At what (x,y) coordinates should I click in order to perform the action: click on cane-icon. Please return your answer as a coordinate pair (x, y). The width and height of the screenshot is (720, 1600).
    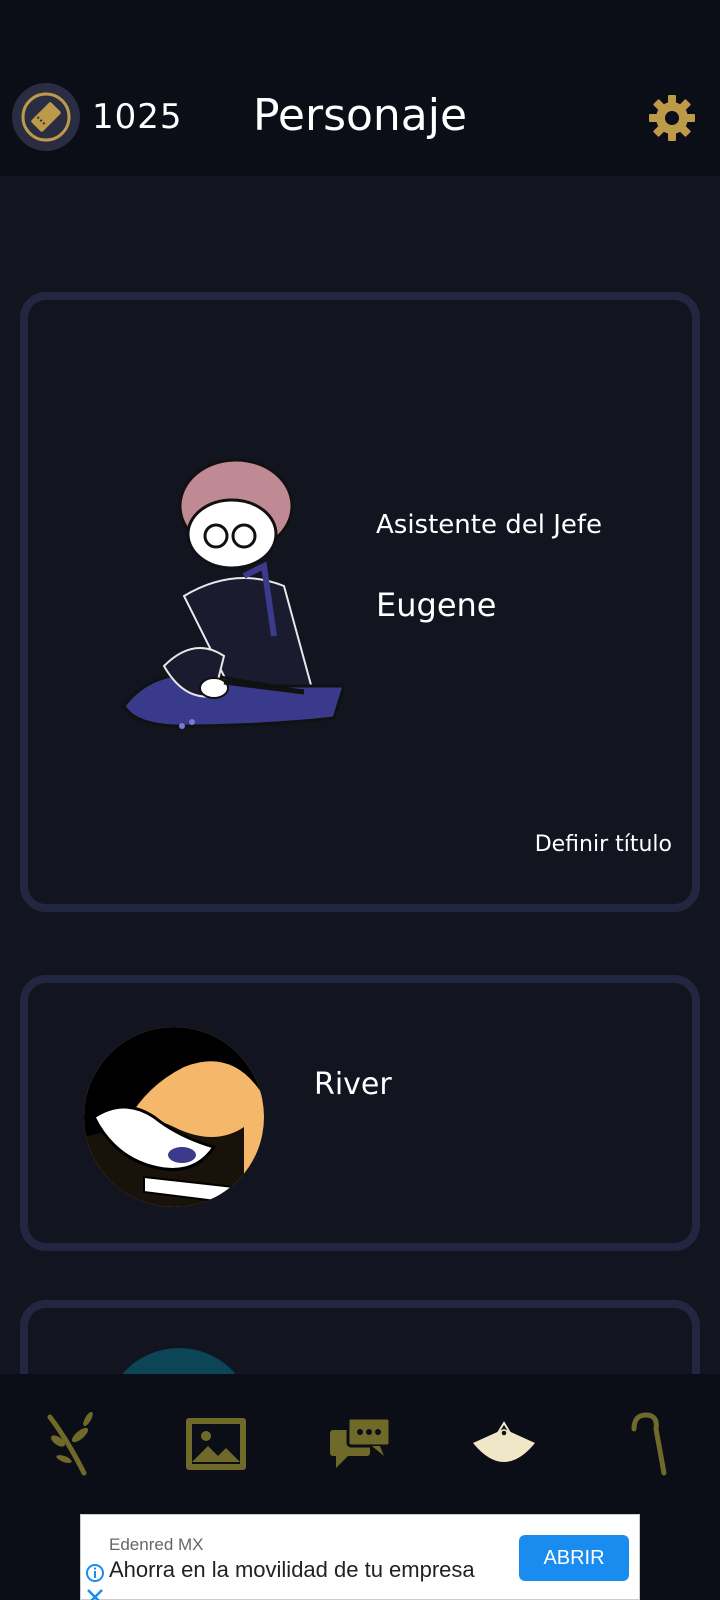
    Looking at the image, I should click on (649, 1444).